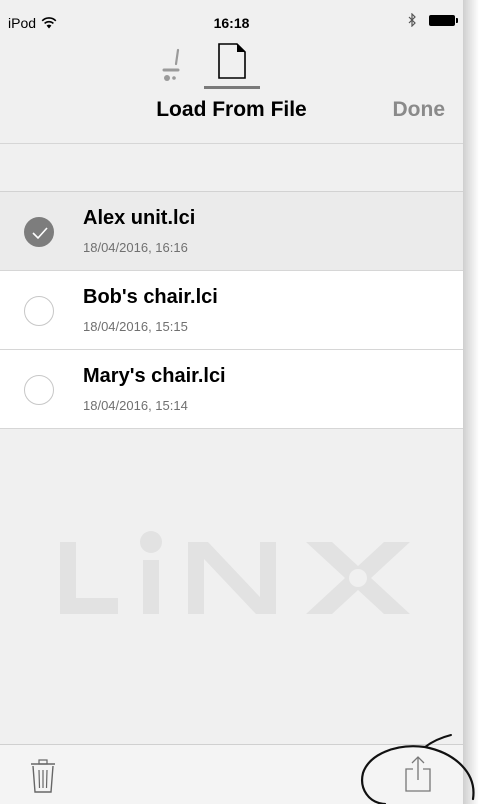 The image size is (479, 804). I want to click on file-date: 18/04/2016, 15:14, so click(135, 405).